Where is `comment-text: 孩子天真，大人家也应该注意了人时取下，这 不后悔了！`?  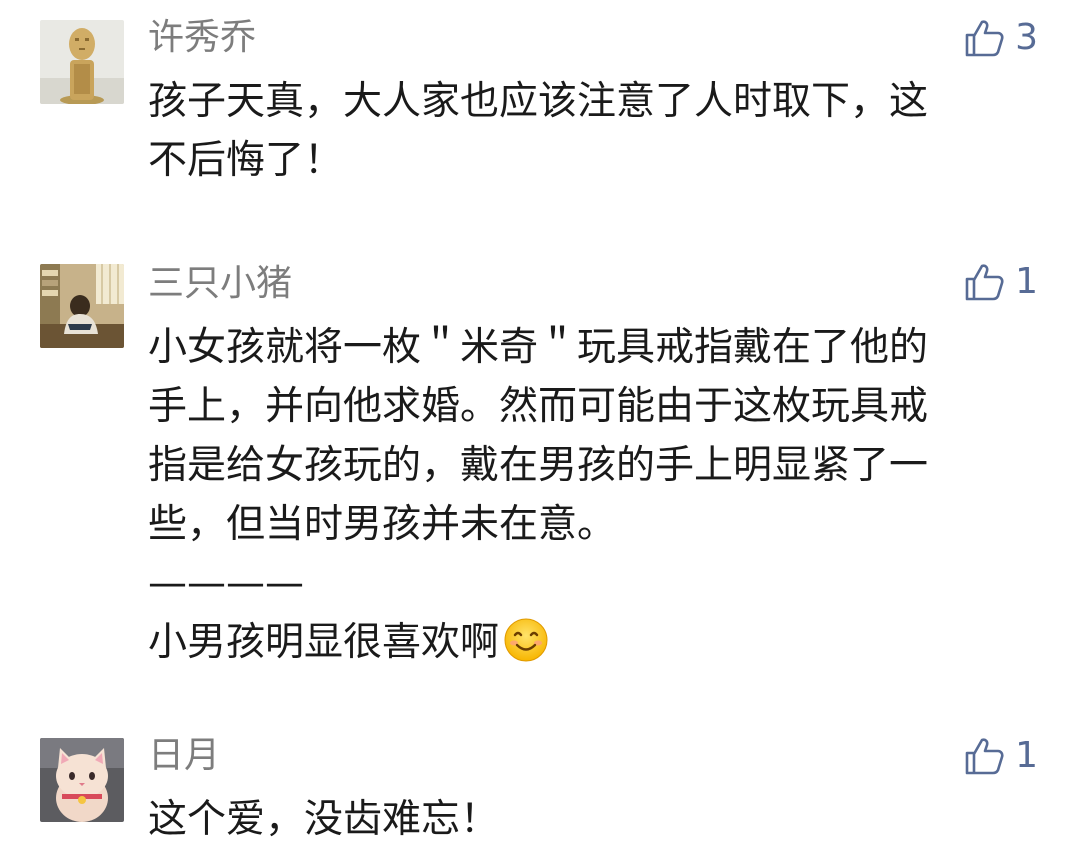
comment-text: 孩子天真，大人家也应该注意了人时取下，这 不后悔了！ is located at coordinates (593, 131).